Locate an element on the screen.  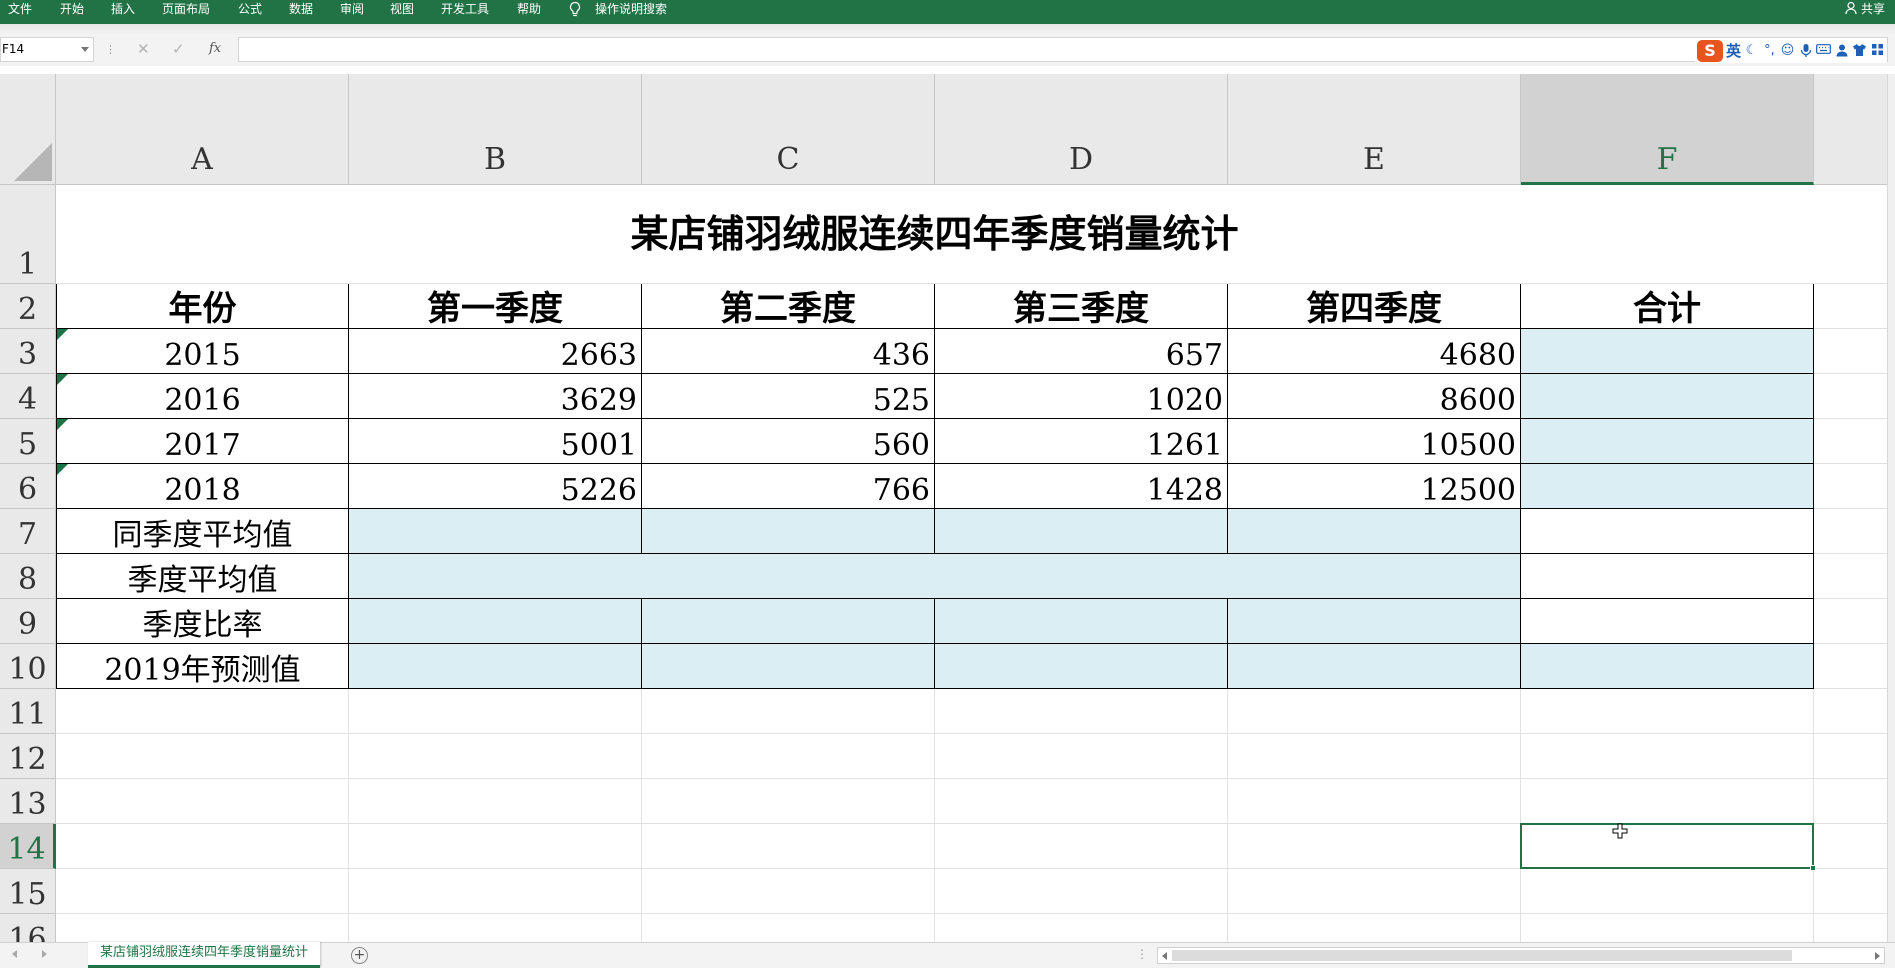
row-header-16: 16 is located at coordinates (28, 928).